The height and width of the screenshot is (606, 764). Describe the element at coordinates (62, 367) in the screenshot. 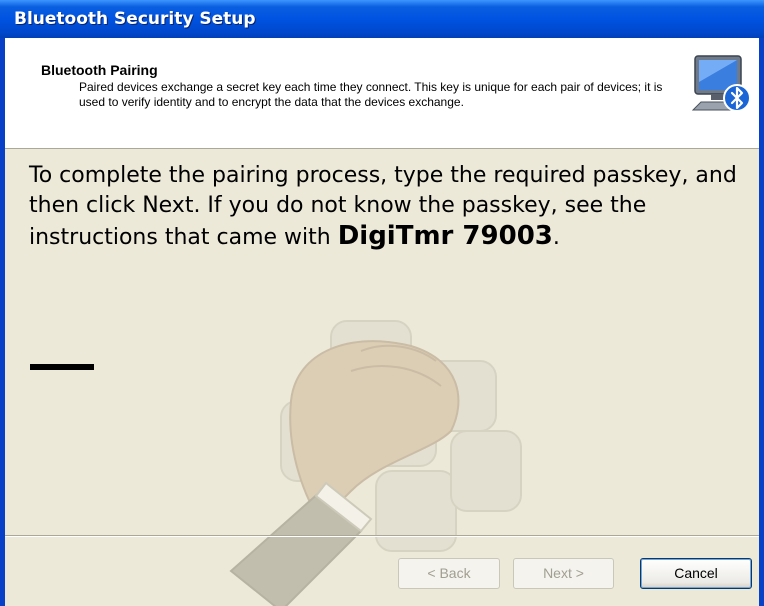

I see `passkey-cursor-underline` at that location.